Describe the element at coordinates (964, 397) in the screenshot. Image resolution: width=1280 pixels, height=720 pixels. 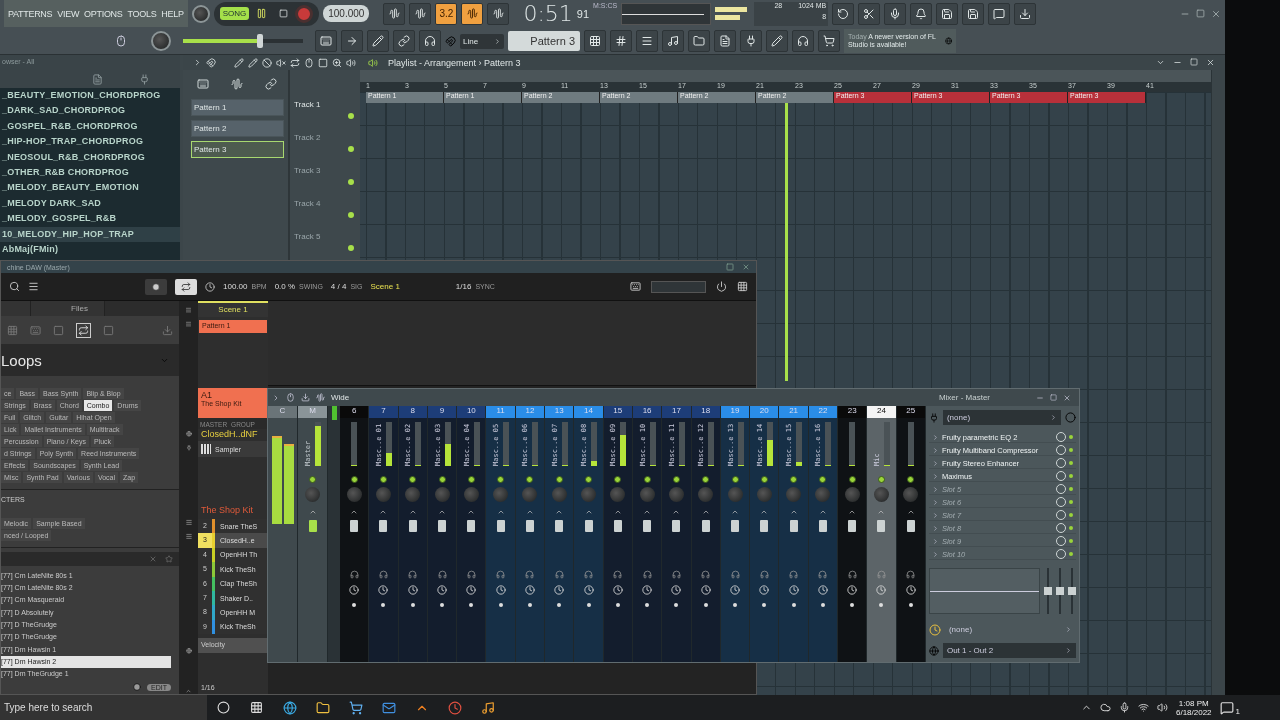
I see `mixer-title: Mixer - Master` at that location.